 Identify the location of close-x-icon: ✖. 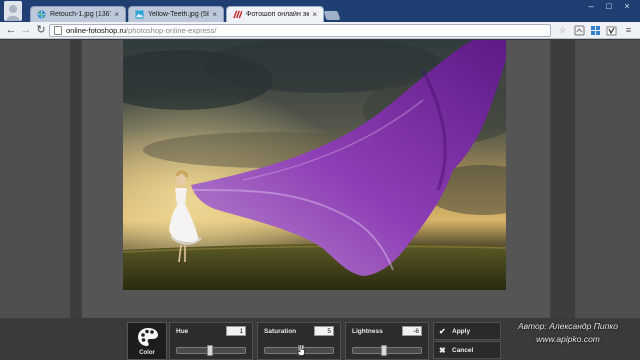
(442, 350).